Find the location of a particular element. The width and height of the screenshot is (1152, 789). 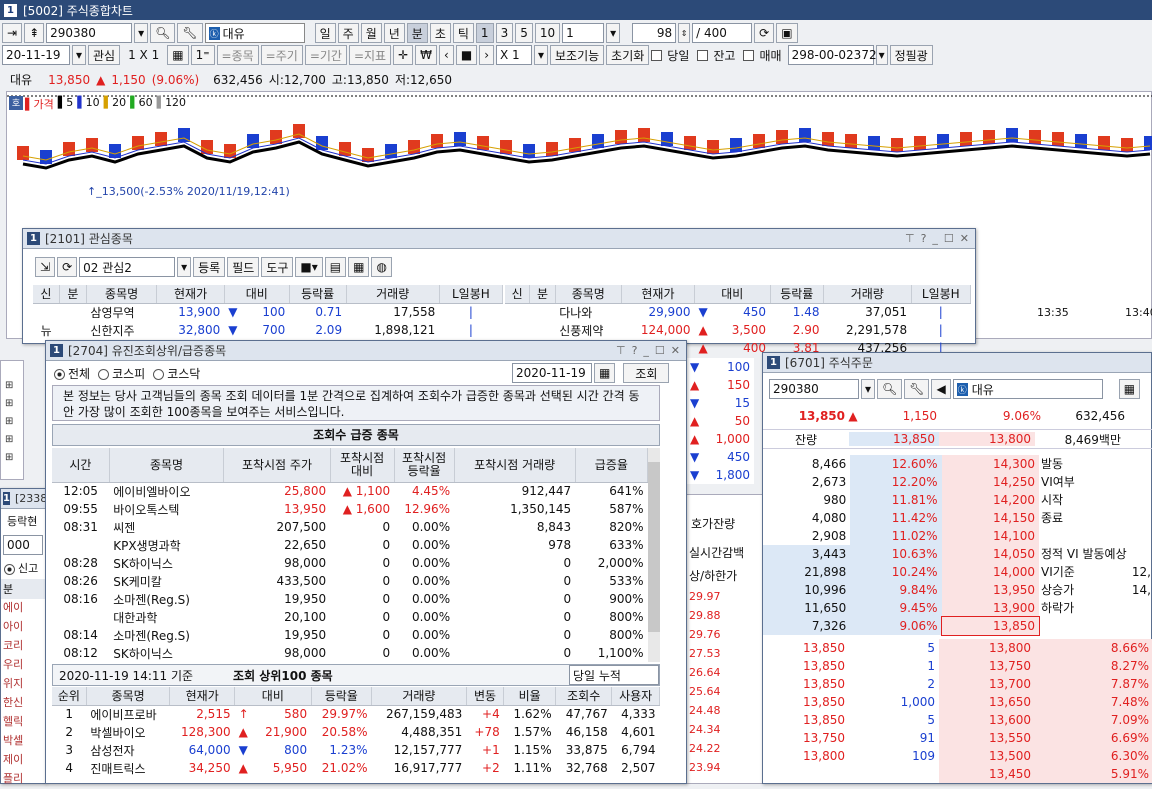

trade-checkbox is located at coordinates (749, 55).